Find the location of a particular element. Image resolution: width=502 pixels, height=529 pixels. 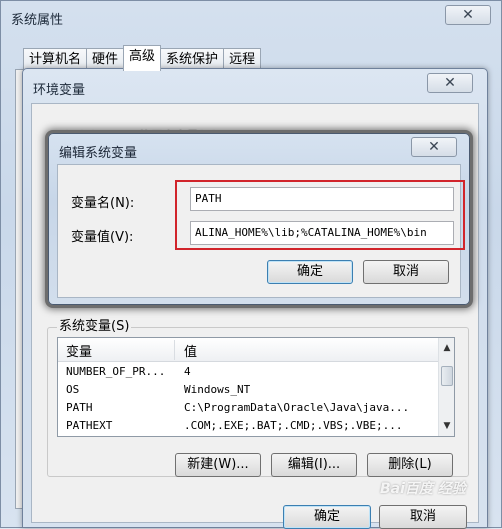

variable-value-label: 变量值(V): is located at coordinates (102, 237).